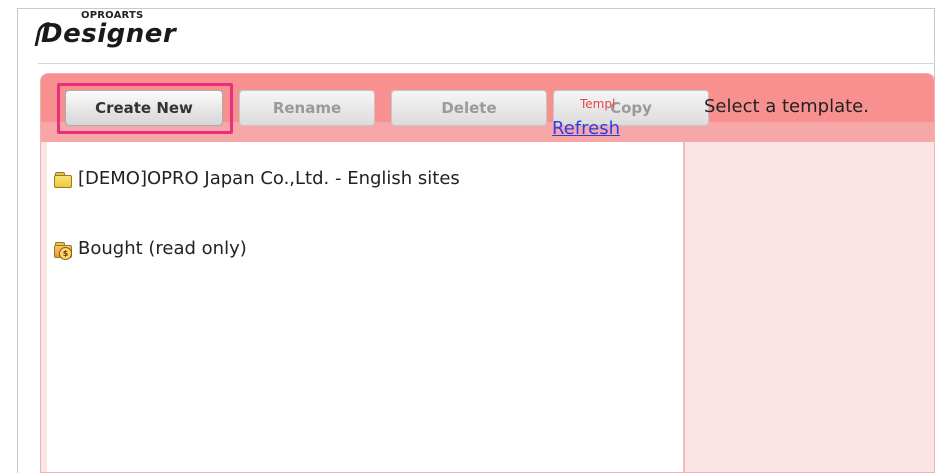 This screenshot has height=473, width=939. I want to click on designer-logo: OPROARTS Designer, so click(120, 32).